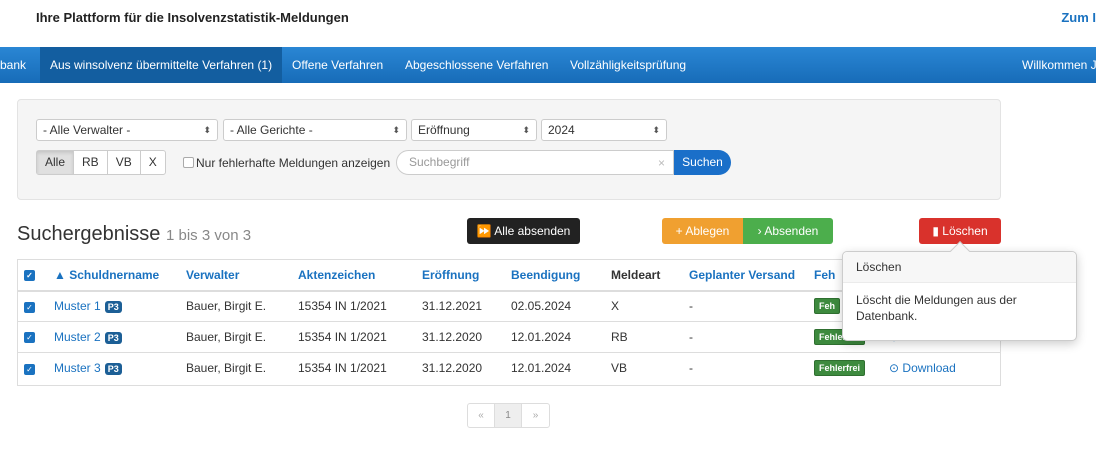 This screenshot has height=464, width=1096. Describe the element at coordinates (707, 231) in the screenshot. I see `ablegen-label: Ablegen` at that location.